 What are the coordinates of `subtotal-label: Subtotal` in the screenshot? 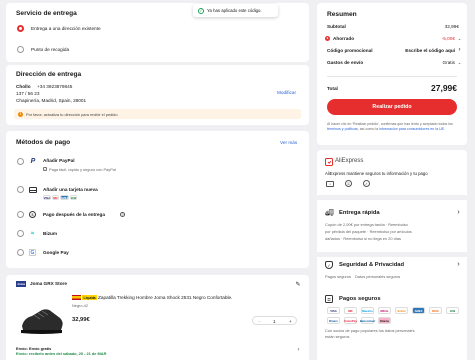 It's located at (336, 26).